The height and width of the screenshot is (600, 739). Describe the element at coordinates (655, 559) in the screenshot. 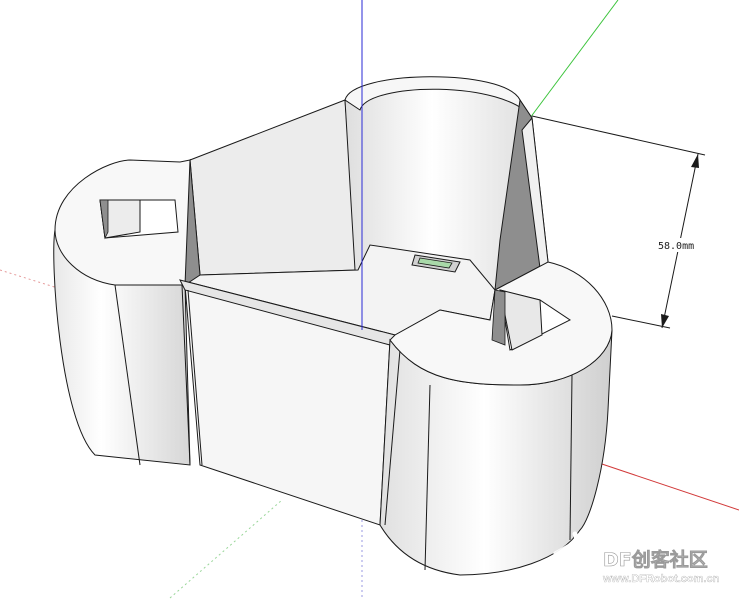

I see `watermark-brand: DF创客社区` at that location.